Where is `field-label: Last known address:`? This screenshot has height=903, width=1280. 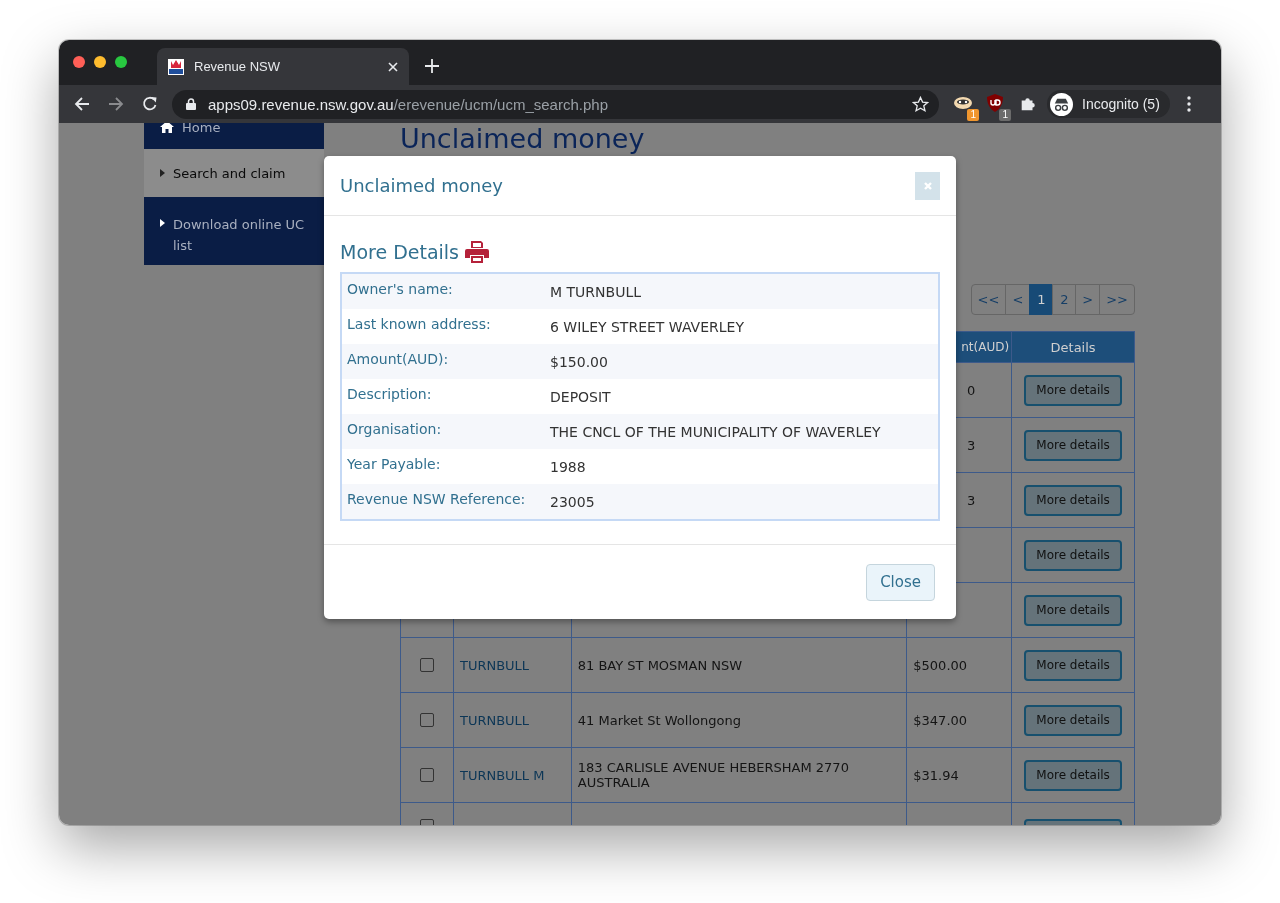 field-label: Last known address: is located at coordinates (419, 323).